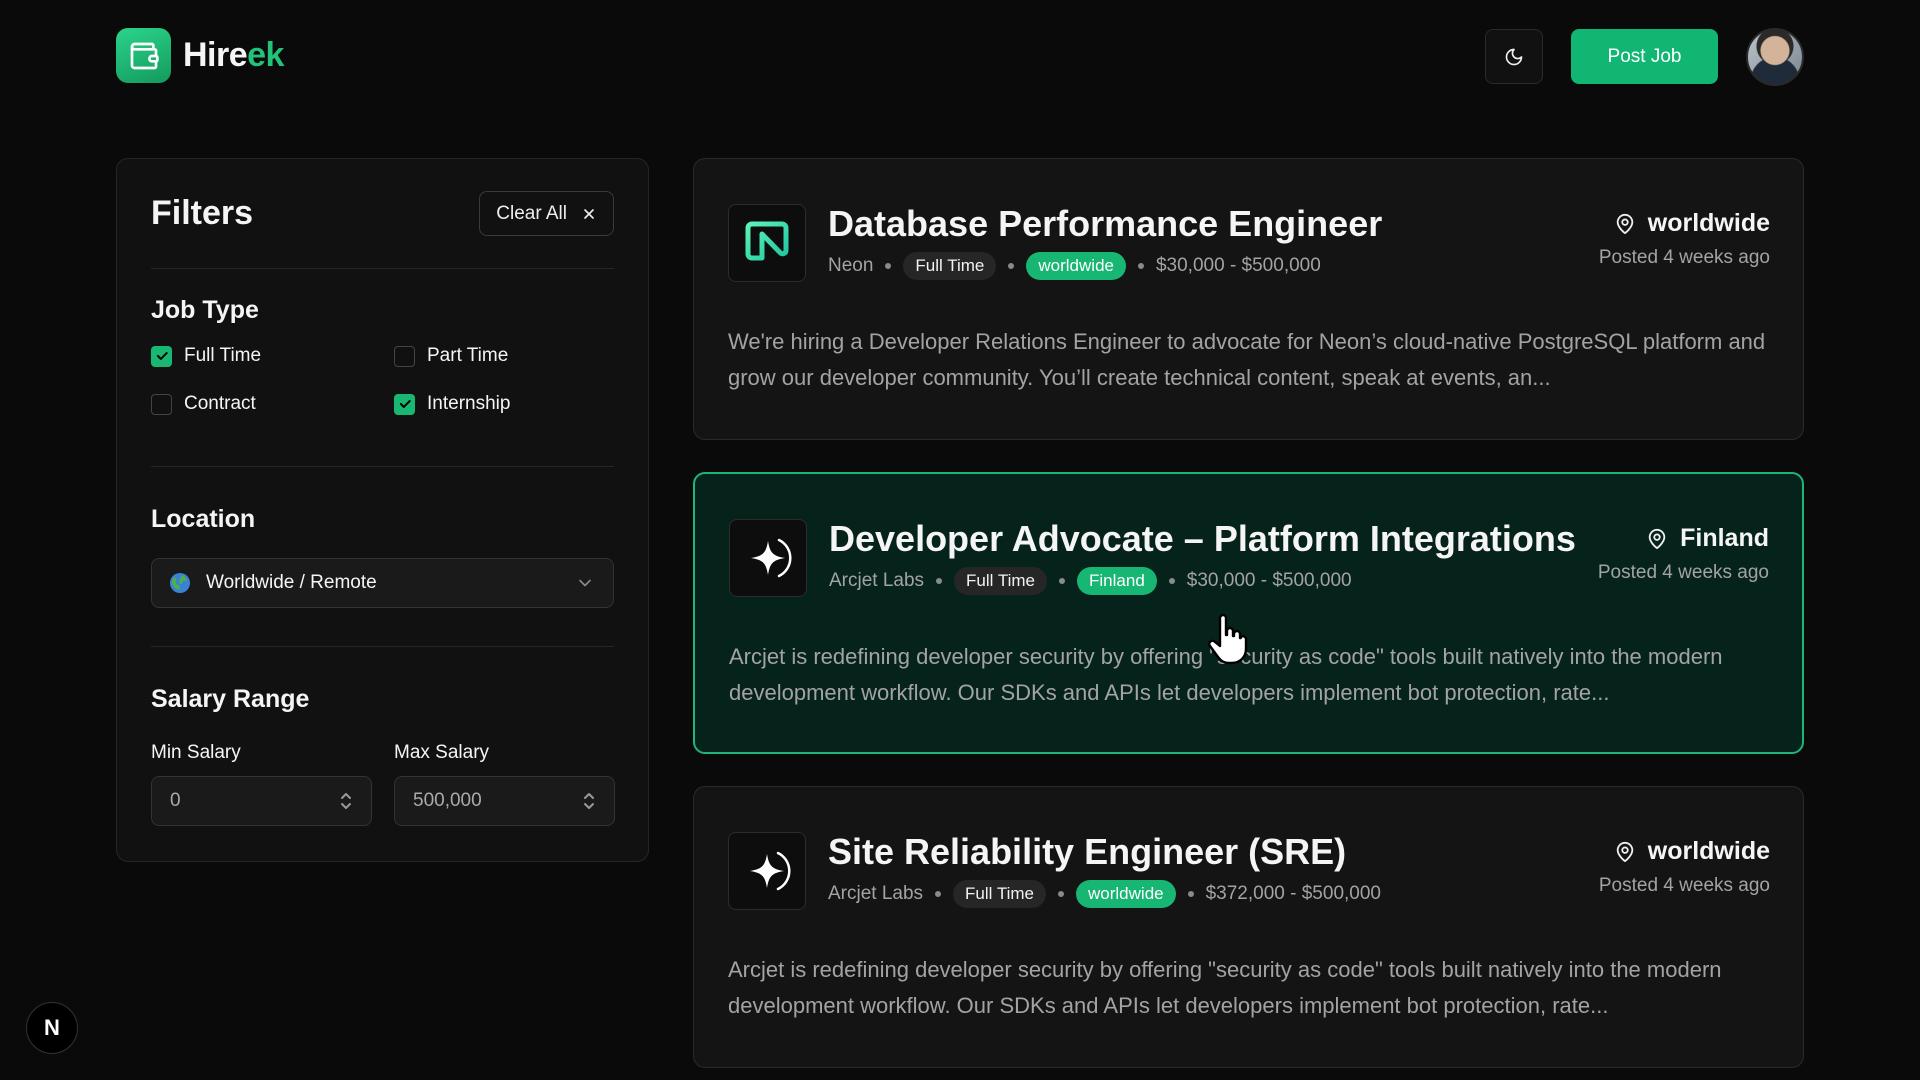 The width and height of the screenshot is (1920, 1080). Describe the element at coordinates (442, 752) in the screenshot. I see `max-salary-label: Max Salary` at that location.